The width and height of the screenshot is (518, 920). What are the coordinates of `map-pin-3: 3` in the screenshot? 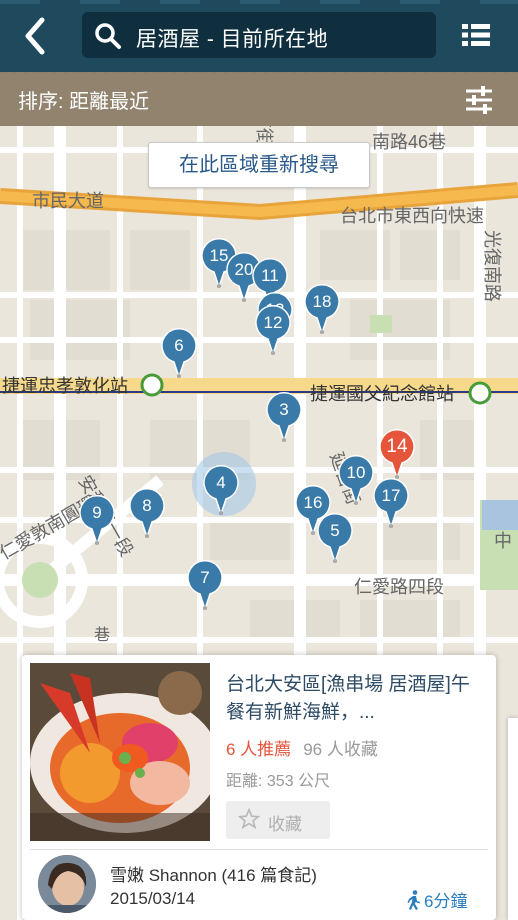 It's located at (284, 417).